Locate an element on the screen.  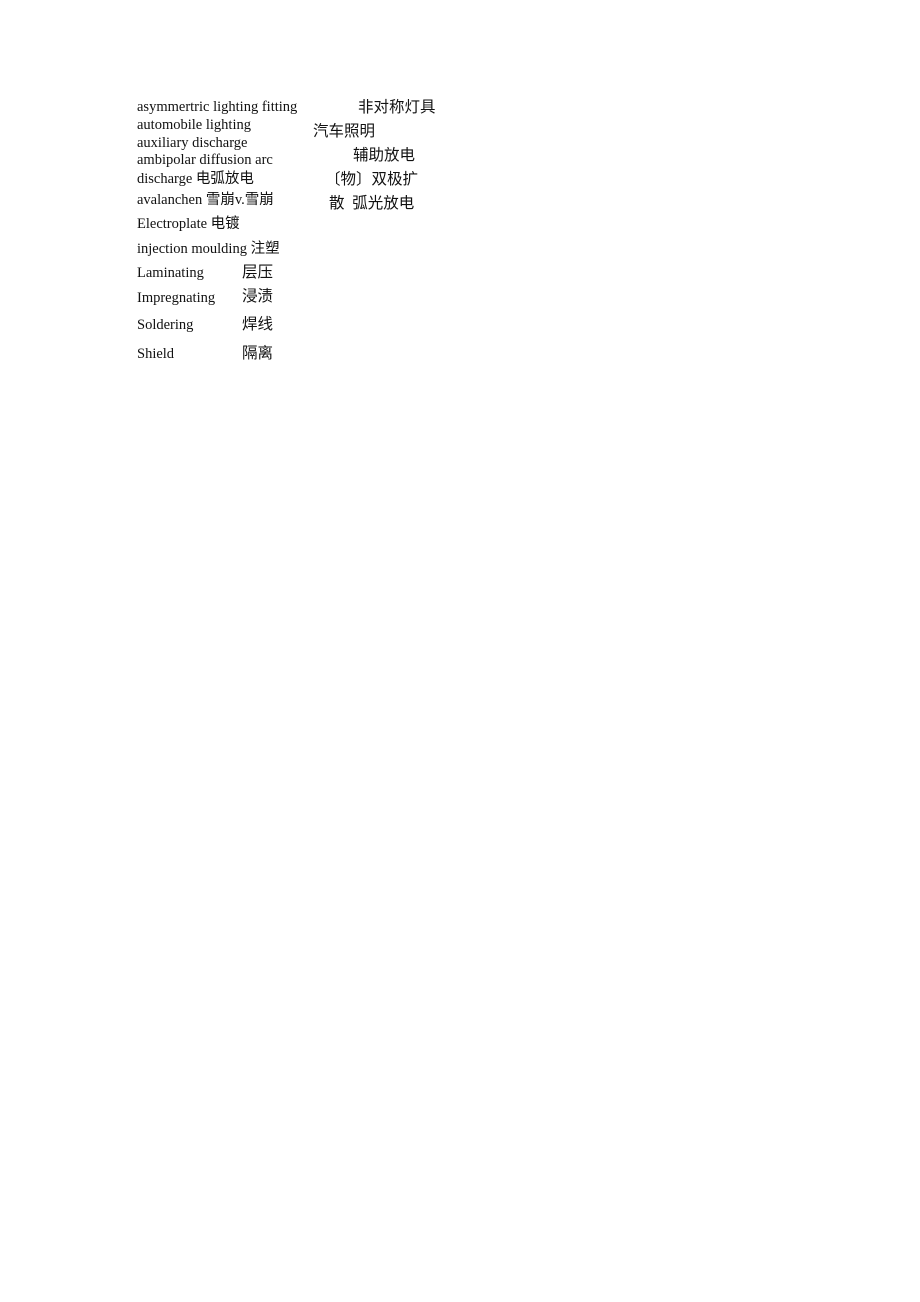
translation-soldering: 焊线 is located at coordinates (258, 324).